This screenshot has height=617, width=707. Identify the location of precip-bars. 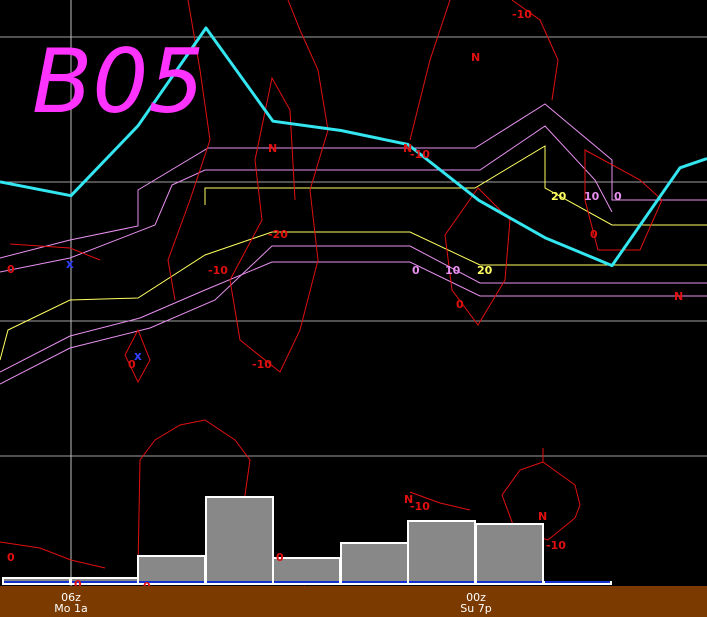
(307, 540).